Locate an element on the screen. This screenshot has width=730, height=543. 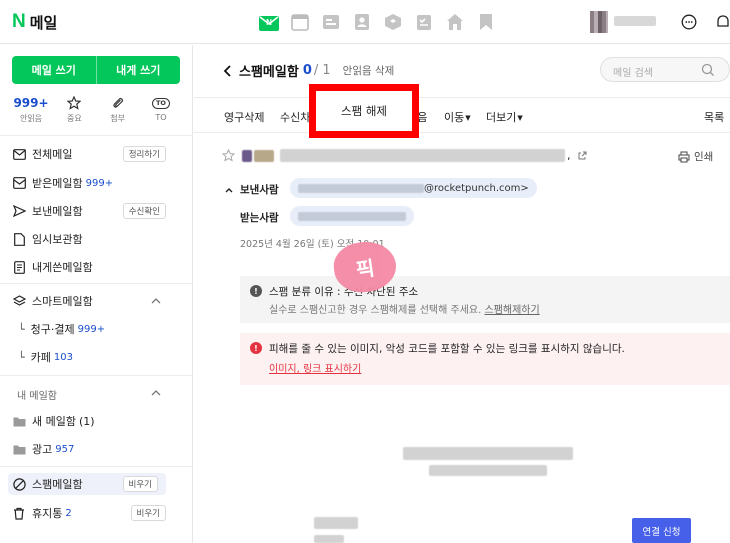
inbox-count: 999+ is located at coordinates (99, 183).